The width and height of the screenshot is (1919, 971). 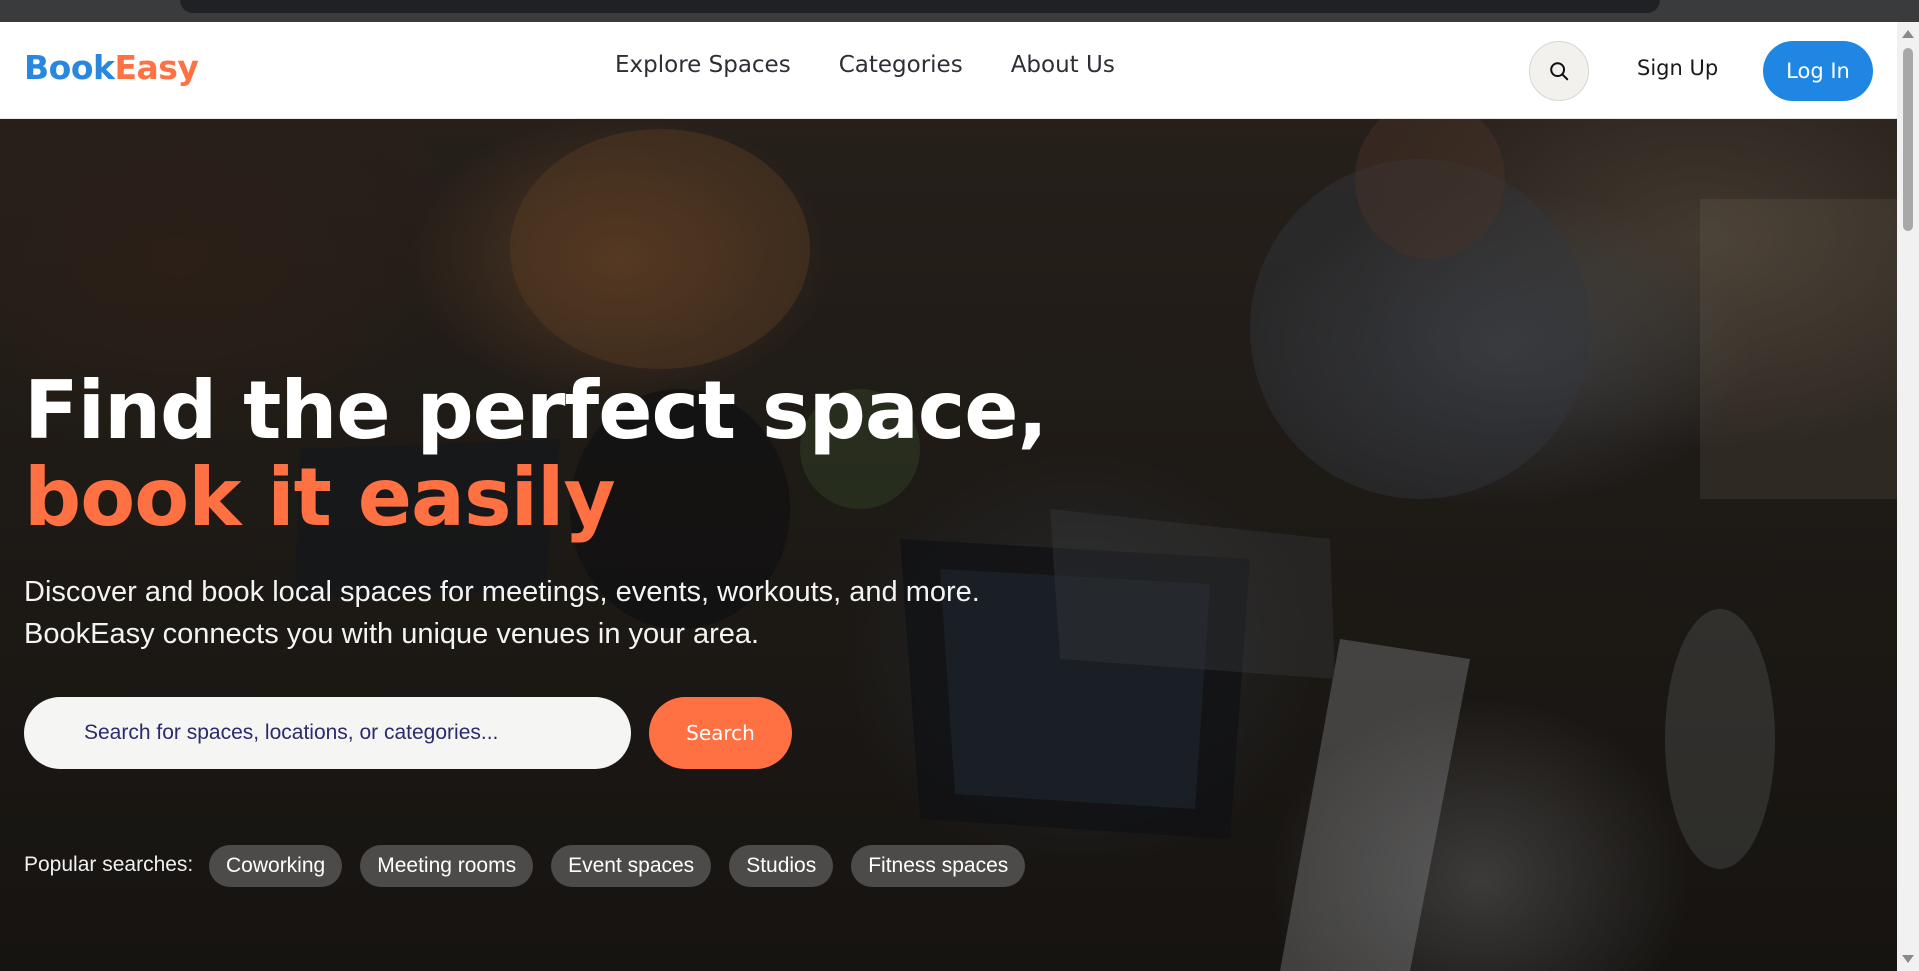 I want to click on main-nav: Explore Spaces Categories About Us, so click(x=865, y=65).